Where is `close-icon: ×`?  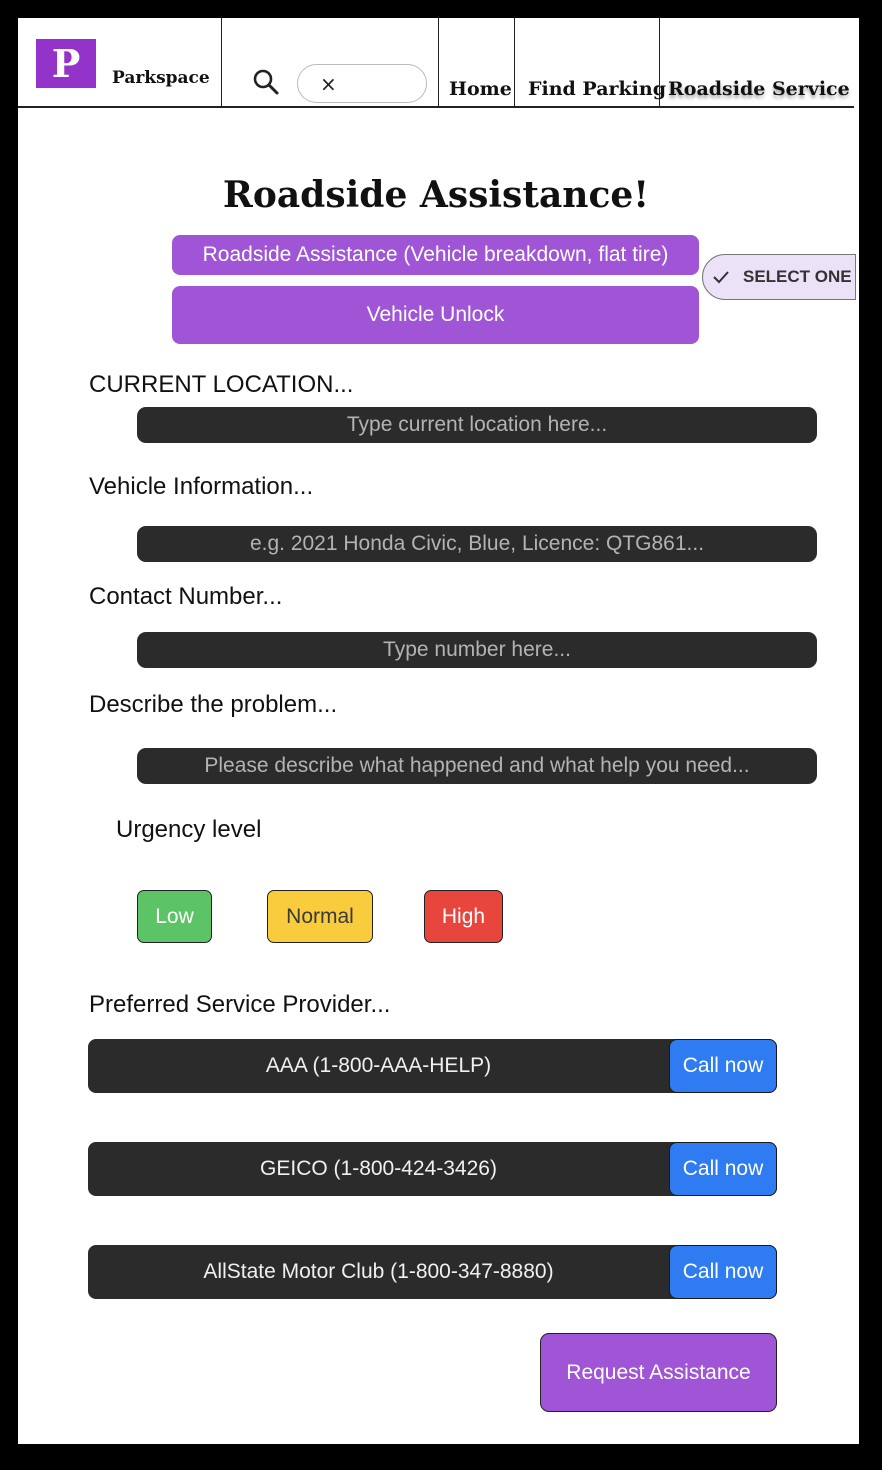 close-icon: × is located at coordinates (328, 84).